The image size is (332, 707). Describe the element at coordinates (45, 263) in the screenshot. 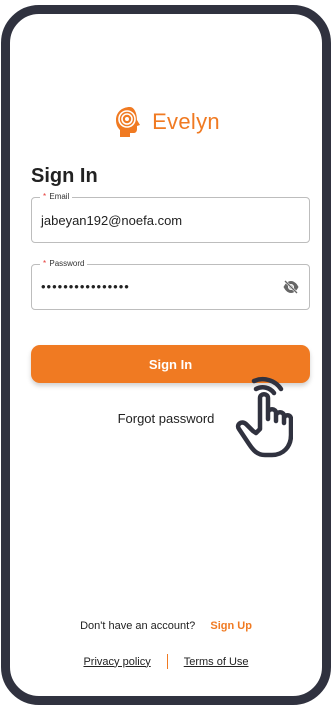

I see `password-required-marker: *` at that location.